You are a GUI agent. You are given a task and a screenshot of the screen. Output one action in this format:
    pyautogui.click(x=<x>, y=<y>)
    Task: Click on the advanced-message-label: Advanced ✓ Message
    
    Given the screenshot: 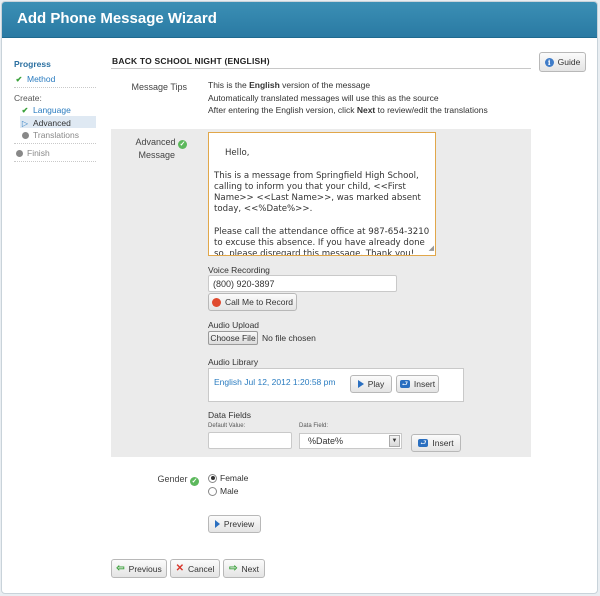 What is the action you would take?
    pyautogui.click(x=161, y=148)
    